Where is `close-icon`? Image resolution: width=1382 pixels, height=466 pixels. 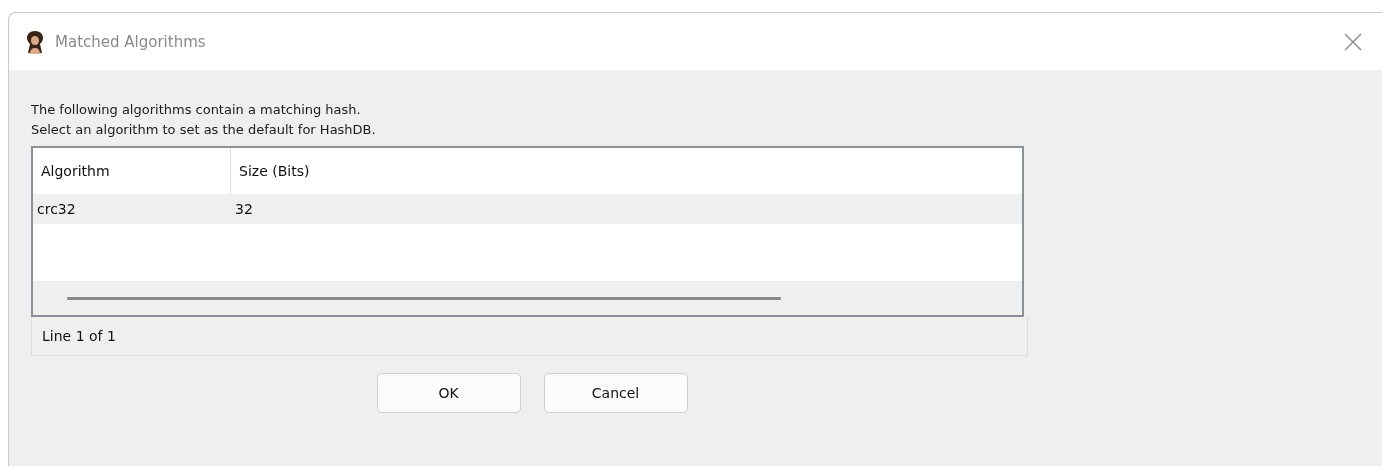
close-icon is located at coordinates (1353, 41).